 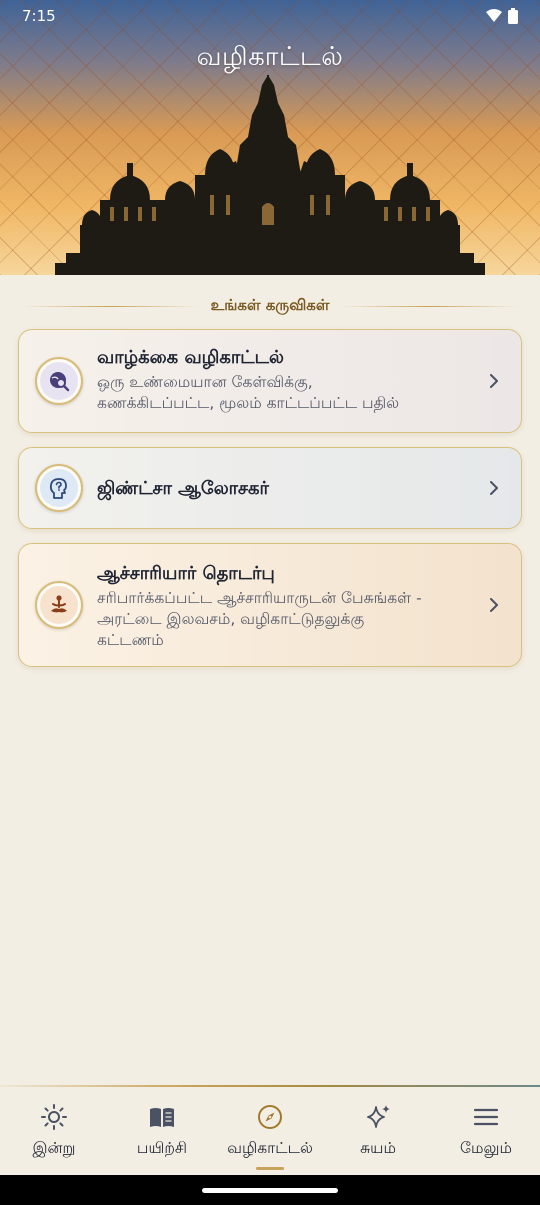 I want to click on nav-label: மேலும், so click(x=486, y=1148).